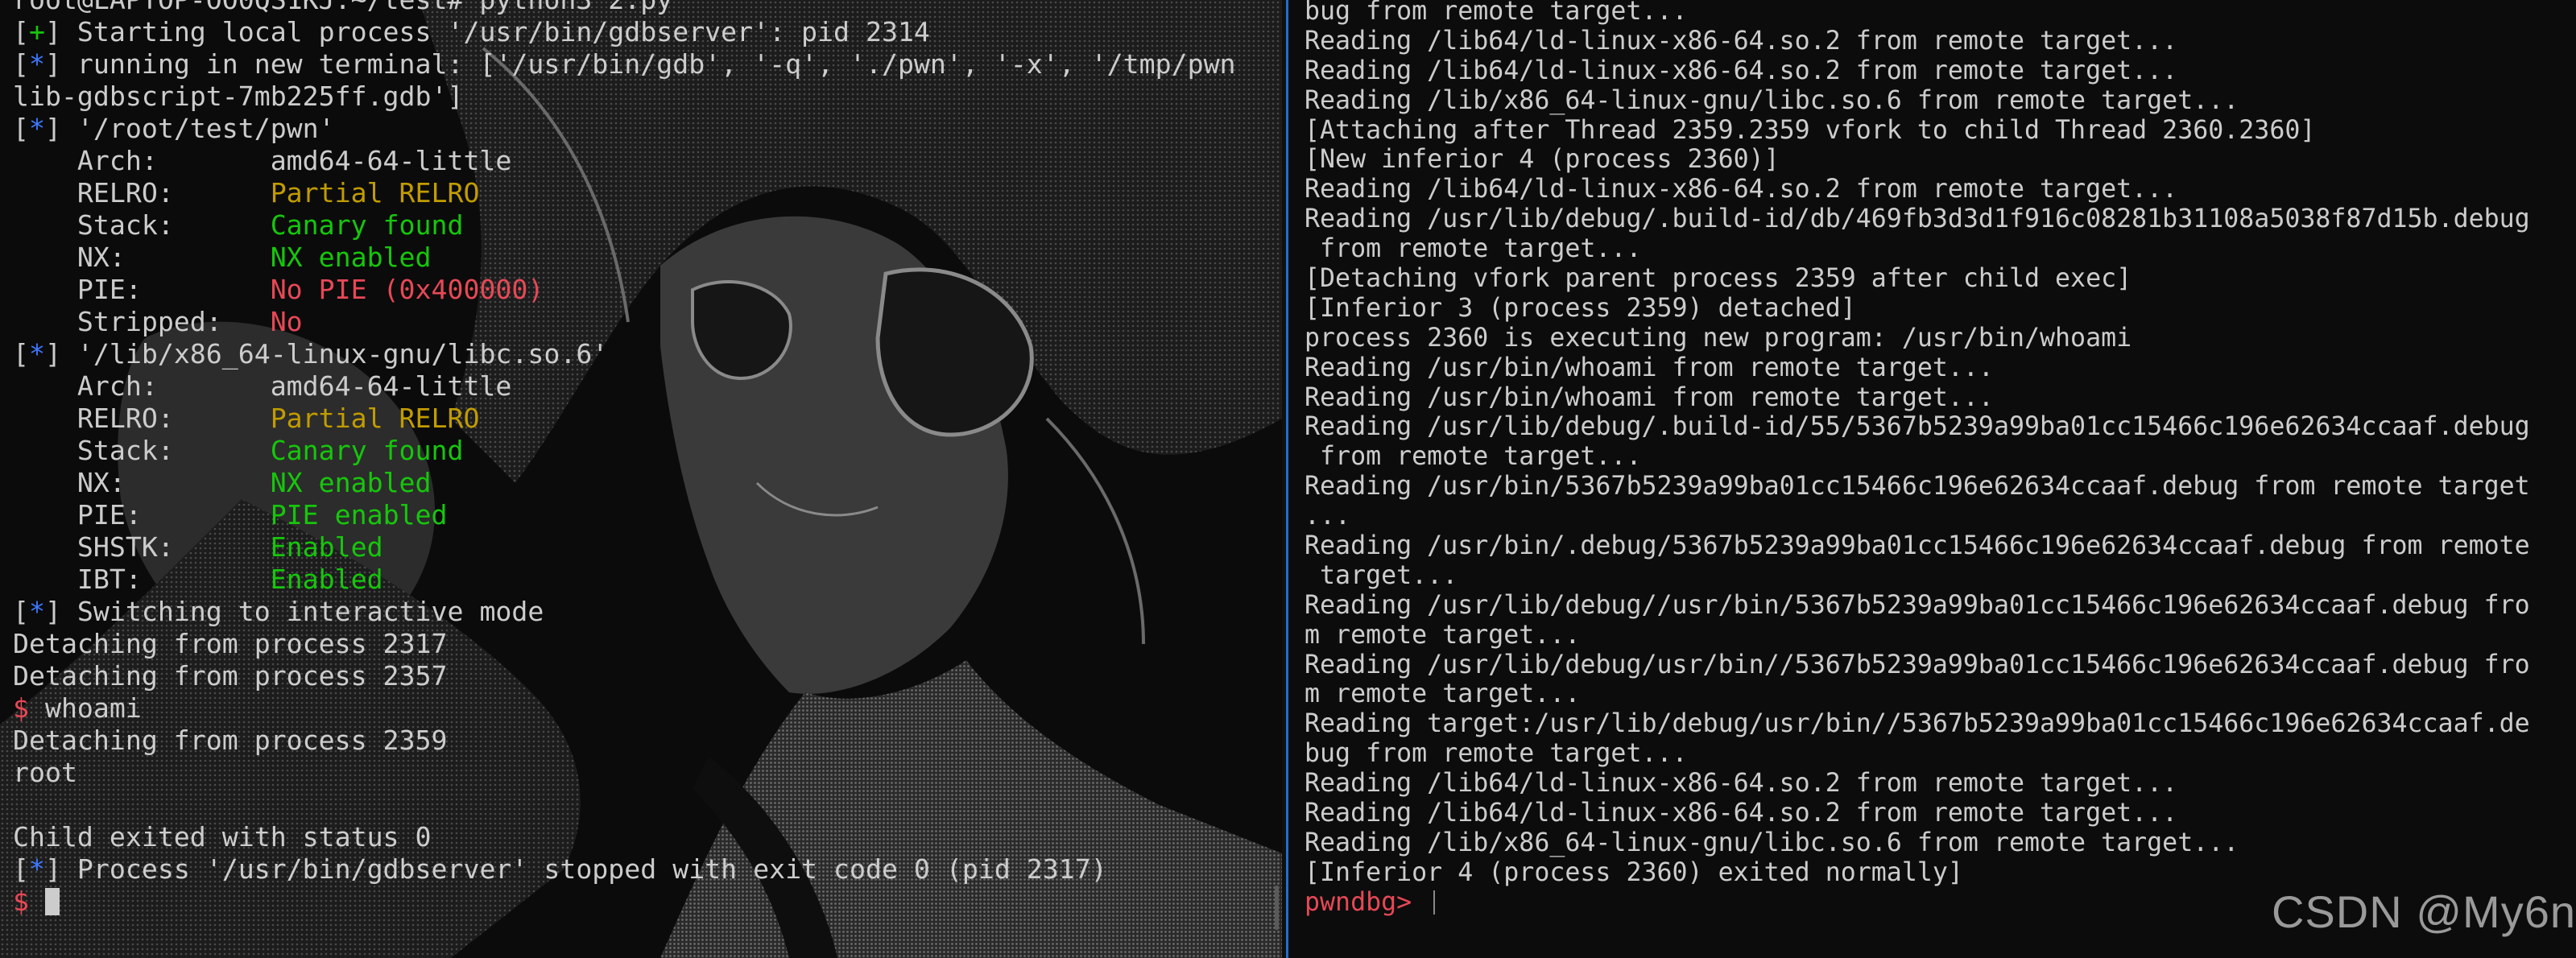 The height and width of the screenshot is (958, 2576). Describe the element at coordinates (625, 290) in the screenshot. I see `left-terminal-line: PIE: No PIE (0x400000)` at that location.